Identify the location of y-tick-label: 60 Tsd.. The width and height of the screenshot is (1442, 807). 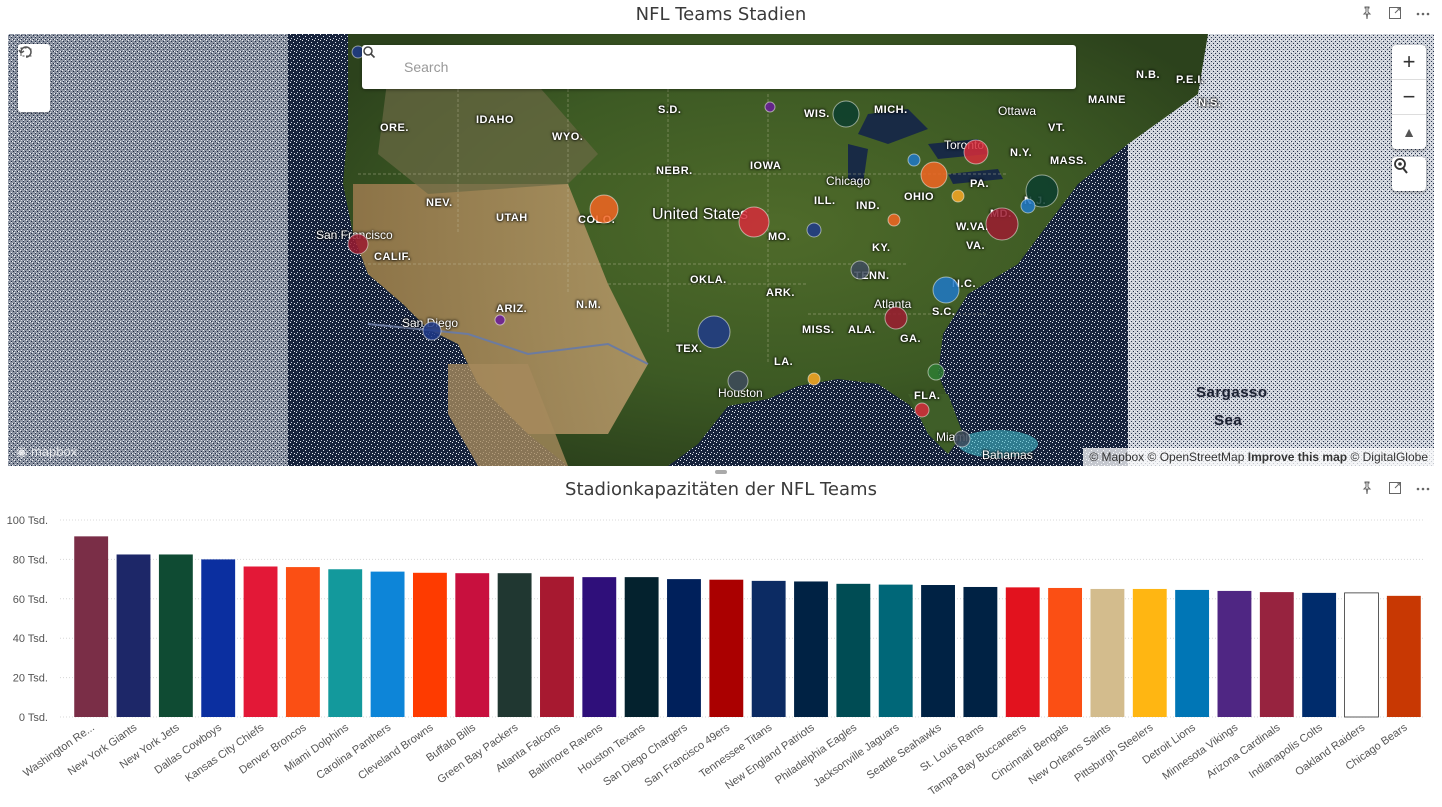
(30, 600).